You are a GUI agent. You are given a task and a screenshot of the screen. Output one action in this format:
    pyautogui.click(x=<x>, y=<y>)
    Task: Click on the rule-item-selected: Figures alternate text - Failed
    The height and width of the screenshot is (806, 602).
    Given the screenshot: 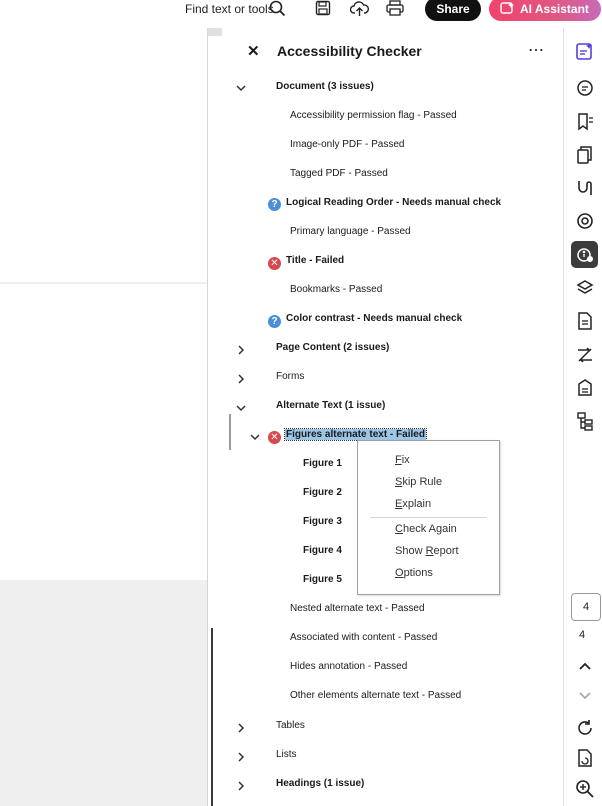 What is the action you would take?
    pyautogui.click(x=355, y=434)
    